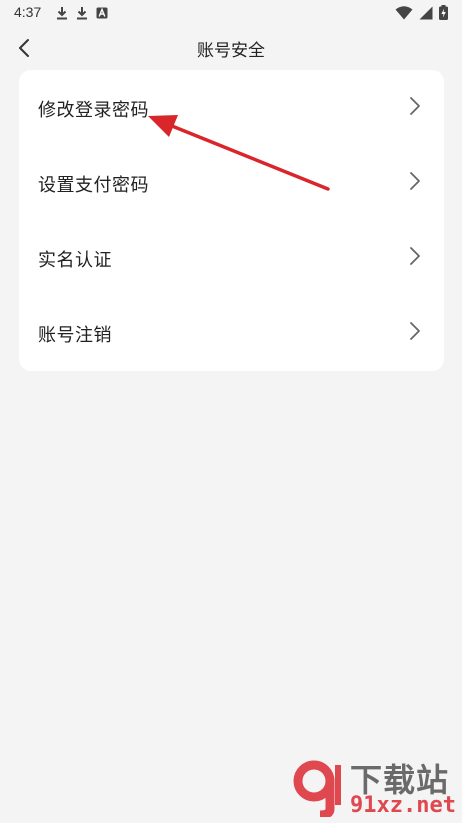 Image resolution: width=462 pixels, height=823 pixels. I want to click on menu-item-change-login-password: 修改登录密码, so click(231, 107).